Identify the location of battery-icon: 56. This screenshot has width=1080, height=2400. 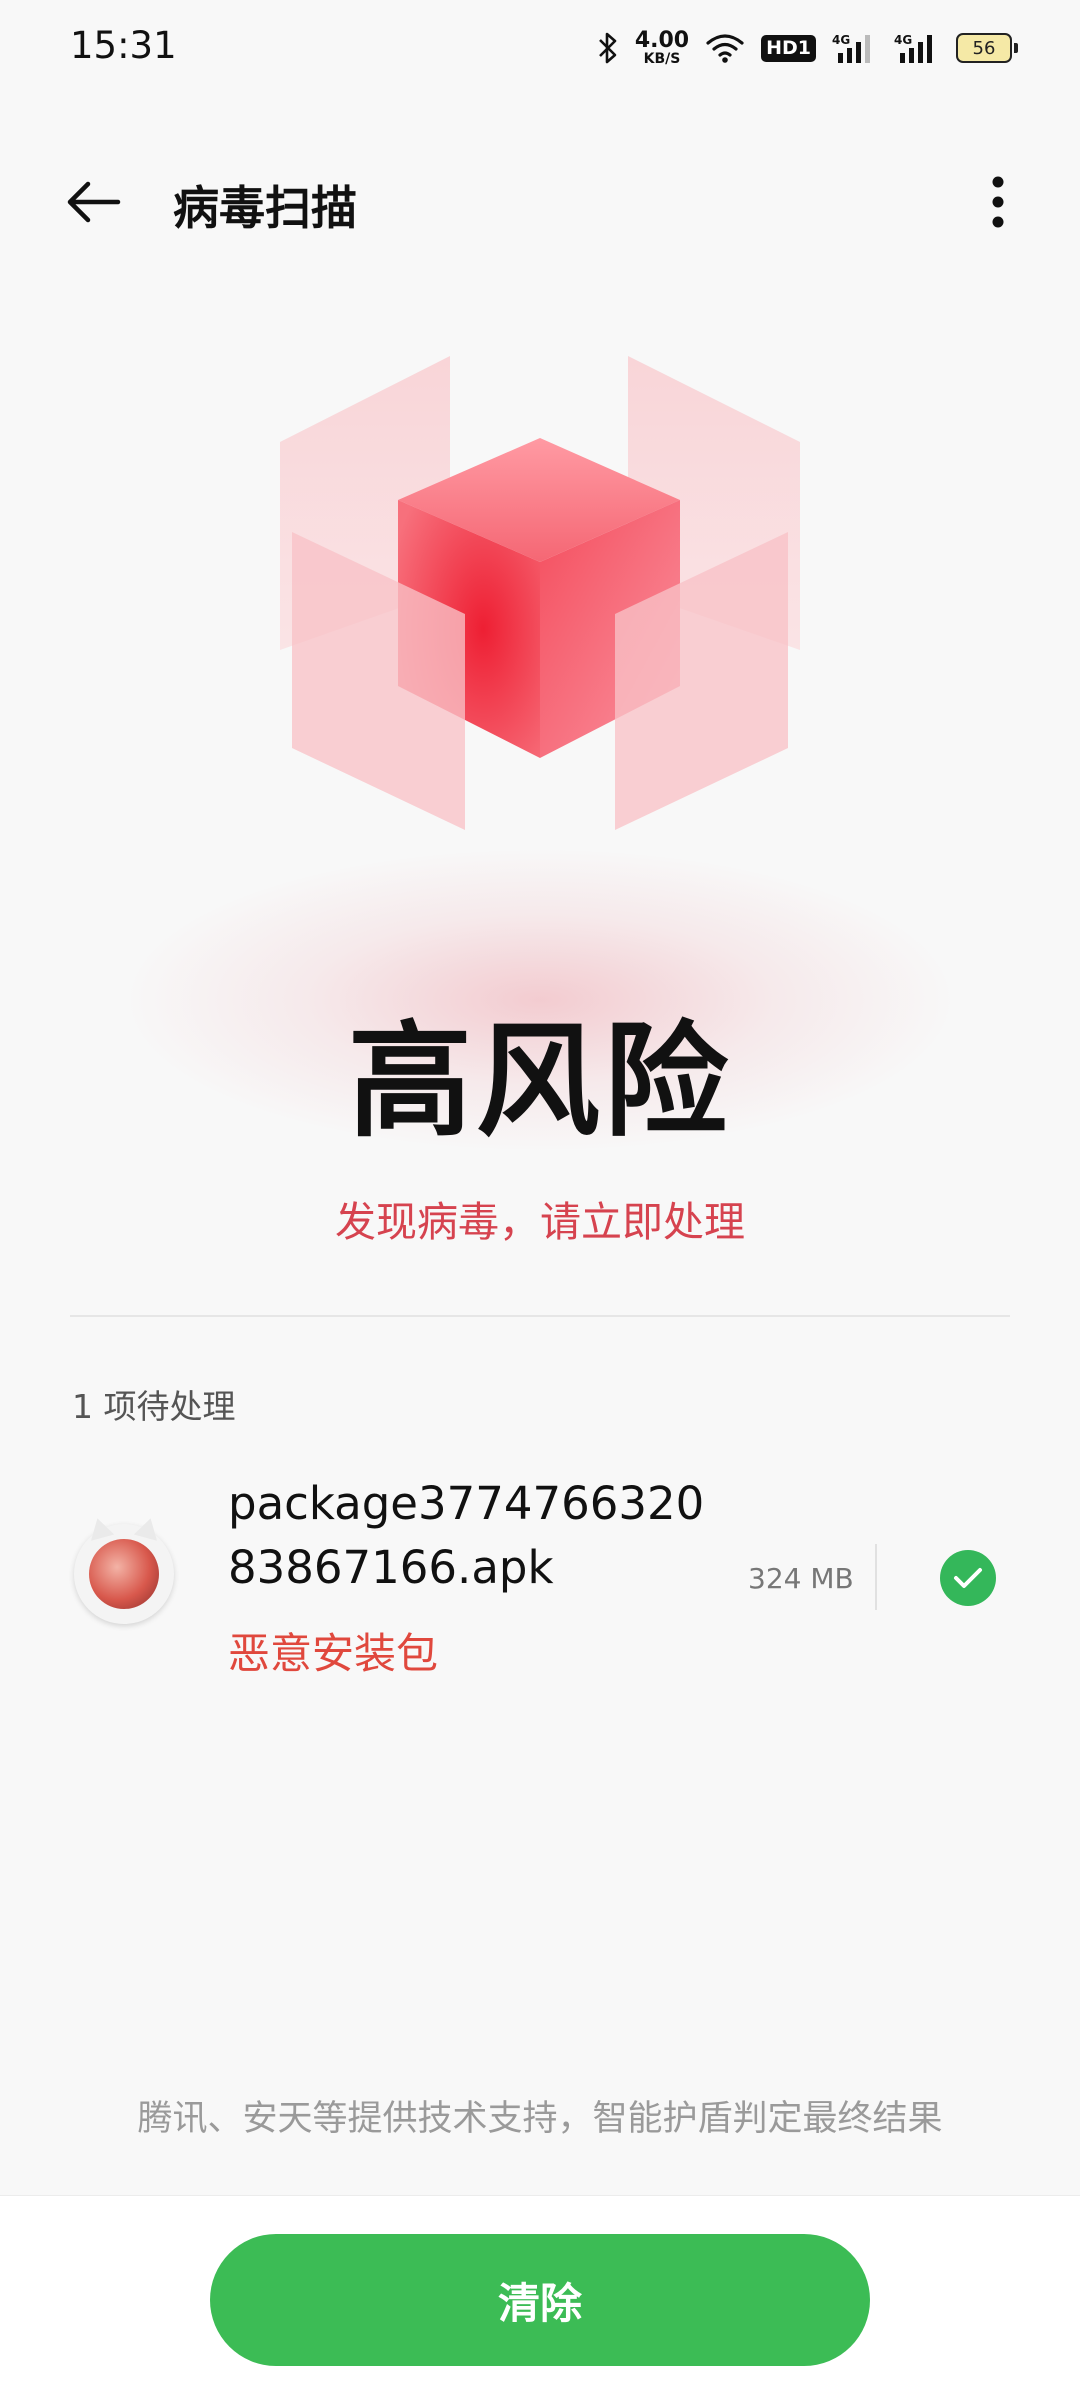
(987, 48).